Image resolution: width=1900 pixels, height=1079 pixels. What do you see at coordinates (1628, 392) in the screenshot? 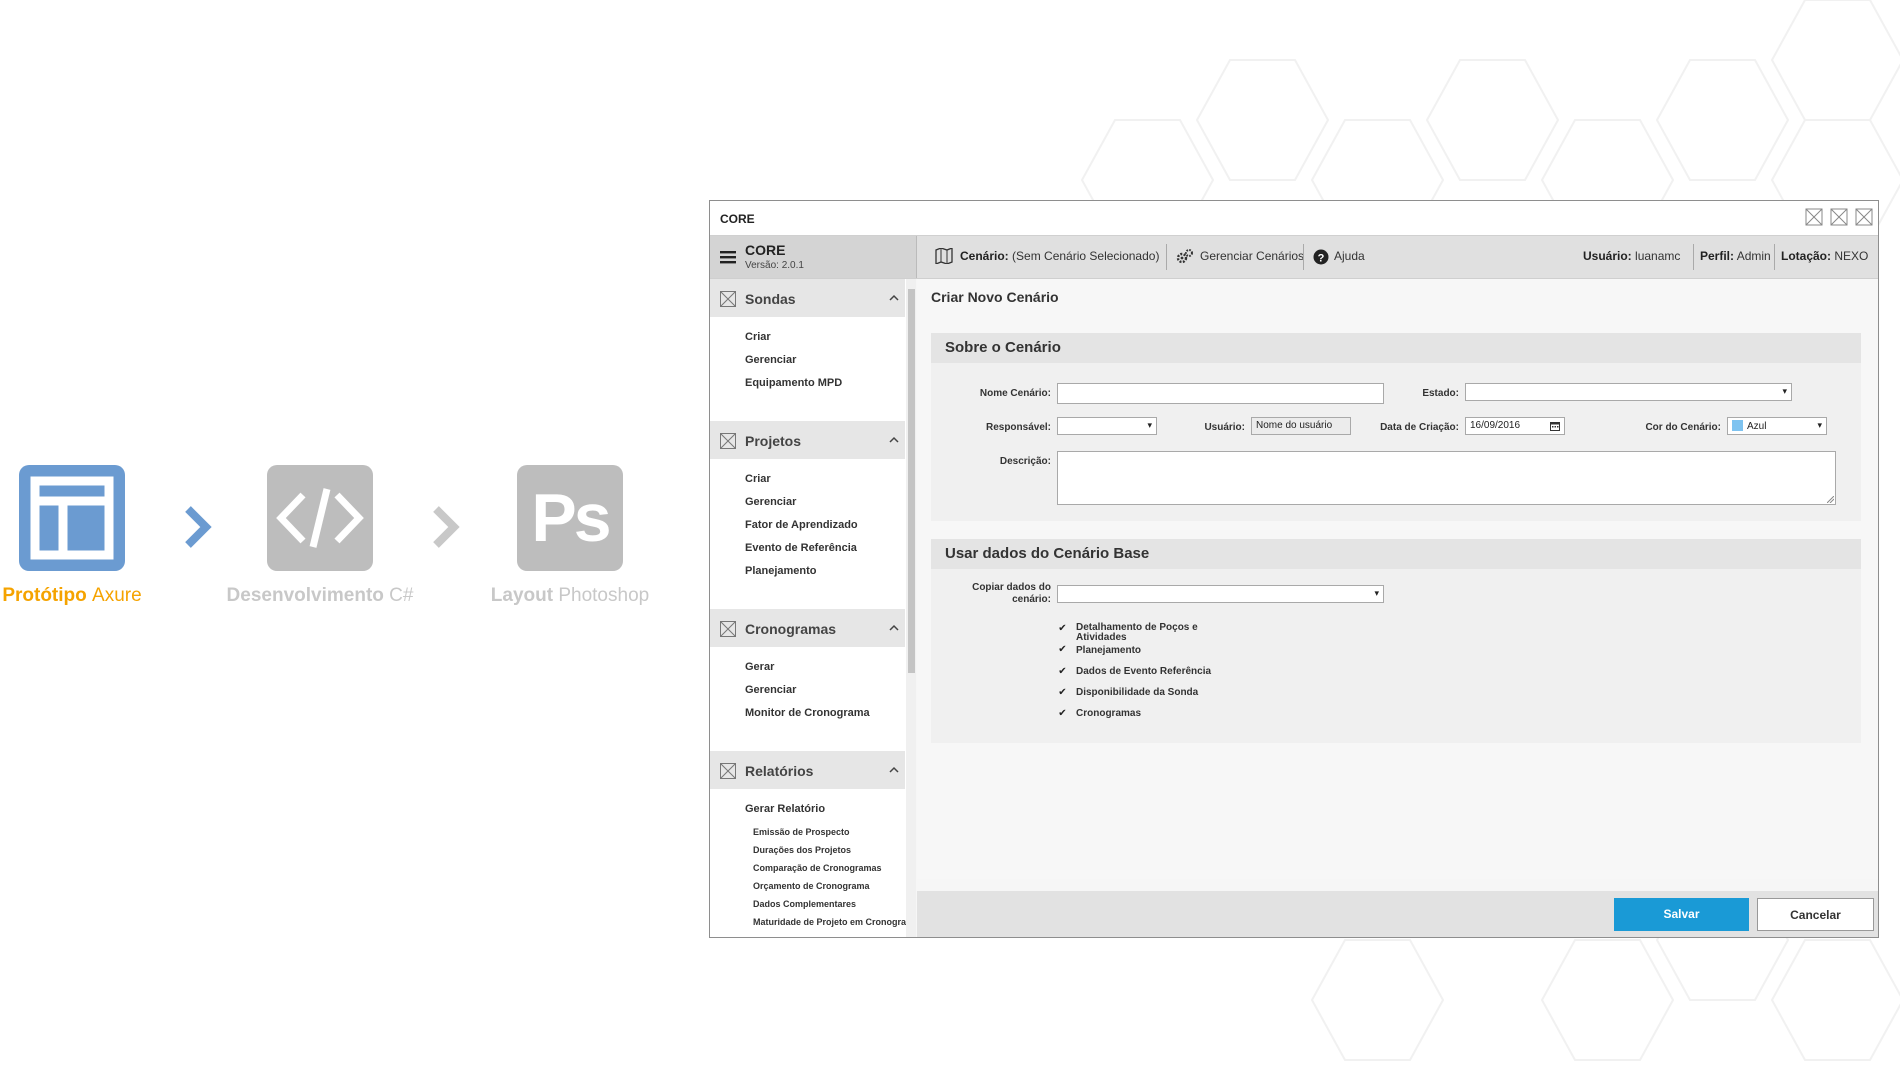
I see `state-select` at bounding box center [1628, 392].